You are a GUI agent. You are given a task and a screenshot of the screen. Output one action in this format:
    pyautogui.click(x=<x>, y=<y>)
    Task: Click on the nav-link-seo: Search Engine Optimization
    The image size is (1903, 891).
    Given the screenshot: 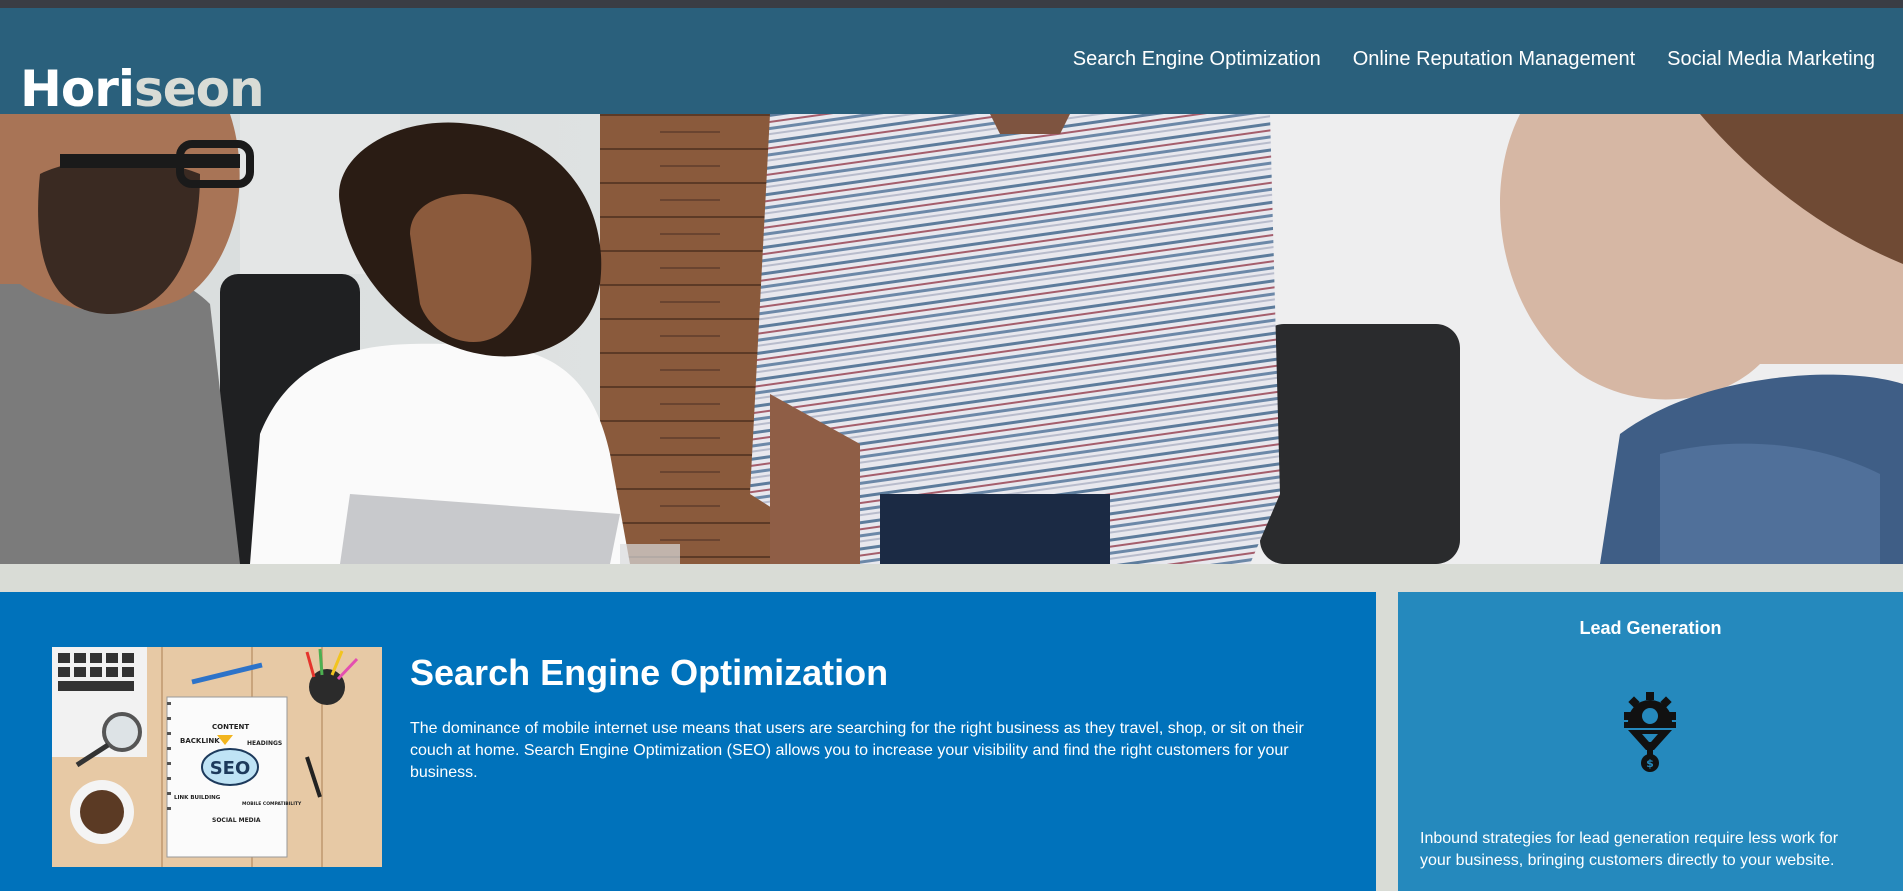 What is the action you would take?
    pyautogui.click(x=1197, y=59)
    